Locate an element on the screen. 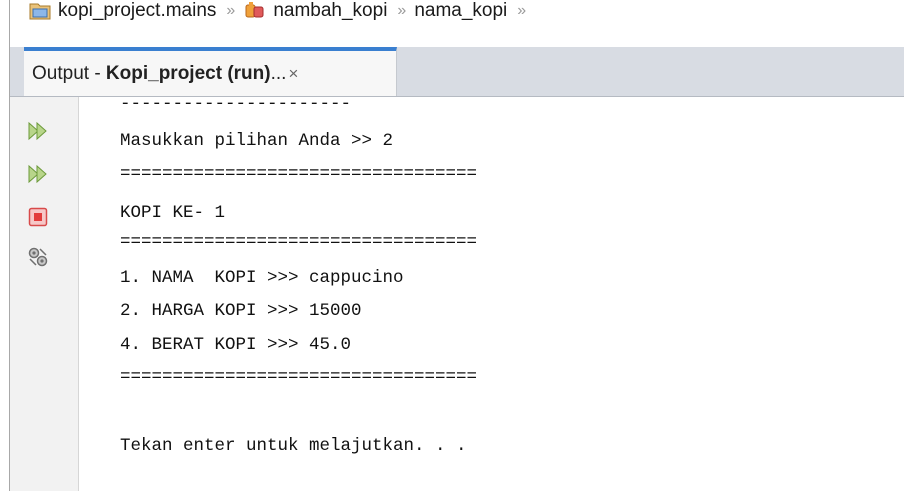  console-line: 4. BERAT KOPI >>> 45.0 is located at coordinates (236, 345).